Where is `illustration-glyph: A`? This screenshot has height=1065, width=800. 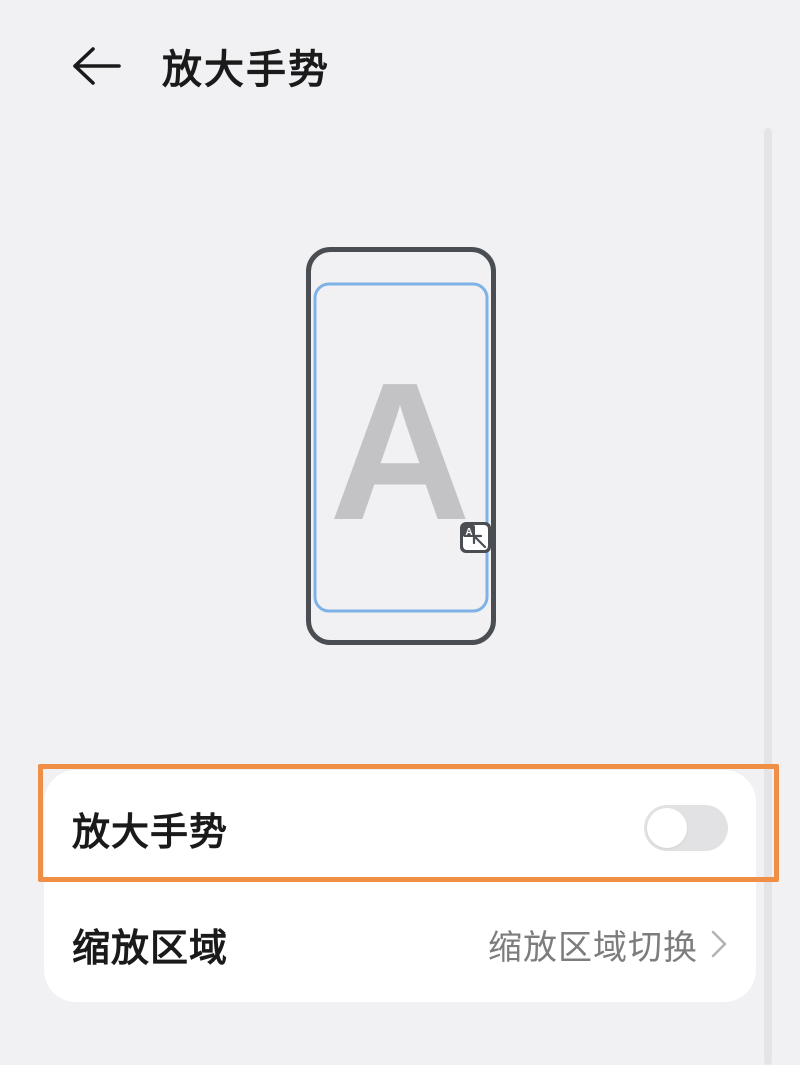
illustration-glyph: A is located at coordinates (400, 451).